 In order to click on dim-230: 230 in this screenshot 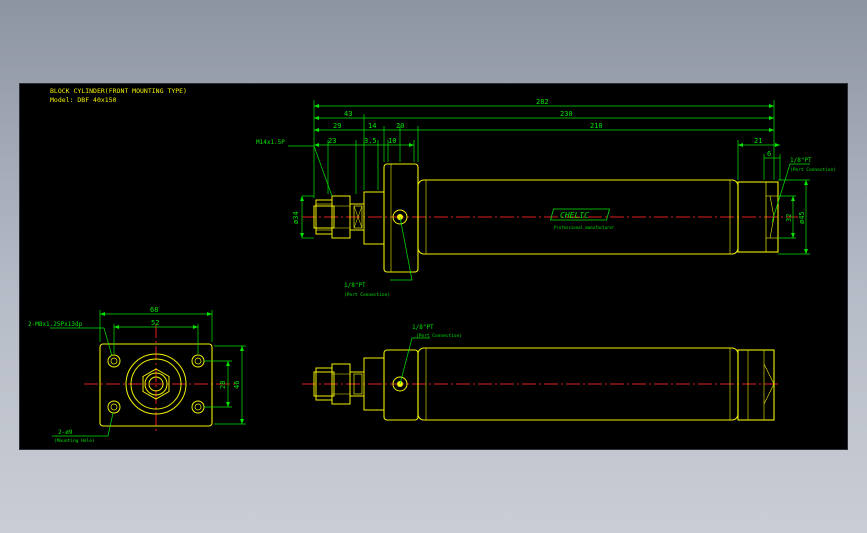, I will do `click(566, 114)`.